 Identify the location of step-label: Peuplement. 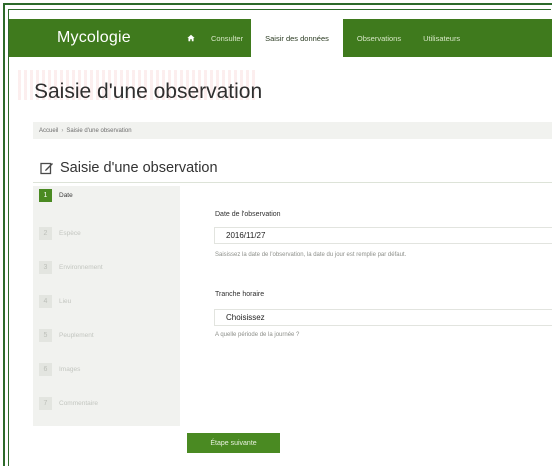
(76, 335).